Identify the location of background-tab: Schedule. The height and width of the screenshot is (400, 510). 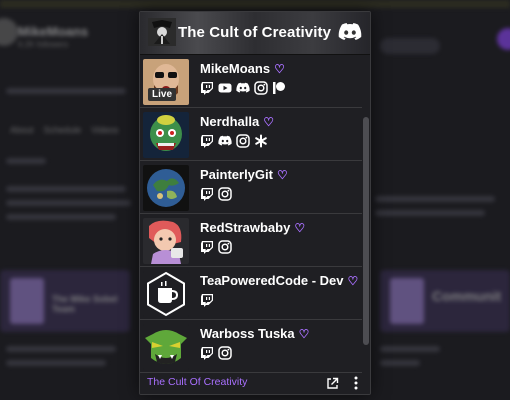
(62, 130).